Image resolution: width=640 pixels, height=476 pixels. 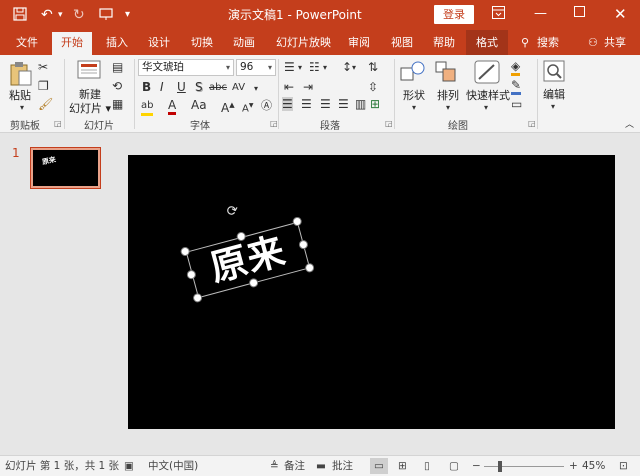 I want to click on search-icon: ⚲, so click(x=525, y=42).